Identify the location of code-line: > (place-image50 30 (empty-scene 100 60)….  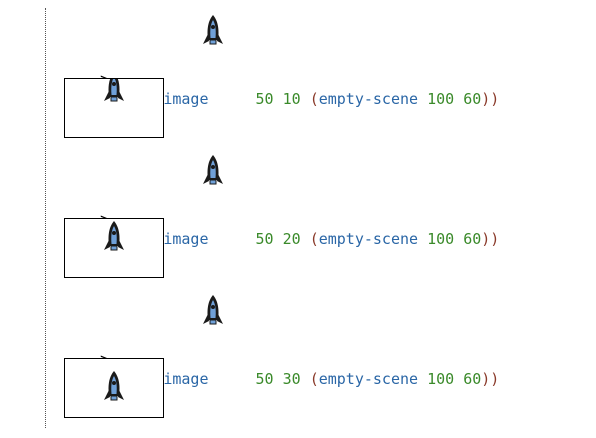
(281, 358).